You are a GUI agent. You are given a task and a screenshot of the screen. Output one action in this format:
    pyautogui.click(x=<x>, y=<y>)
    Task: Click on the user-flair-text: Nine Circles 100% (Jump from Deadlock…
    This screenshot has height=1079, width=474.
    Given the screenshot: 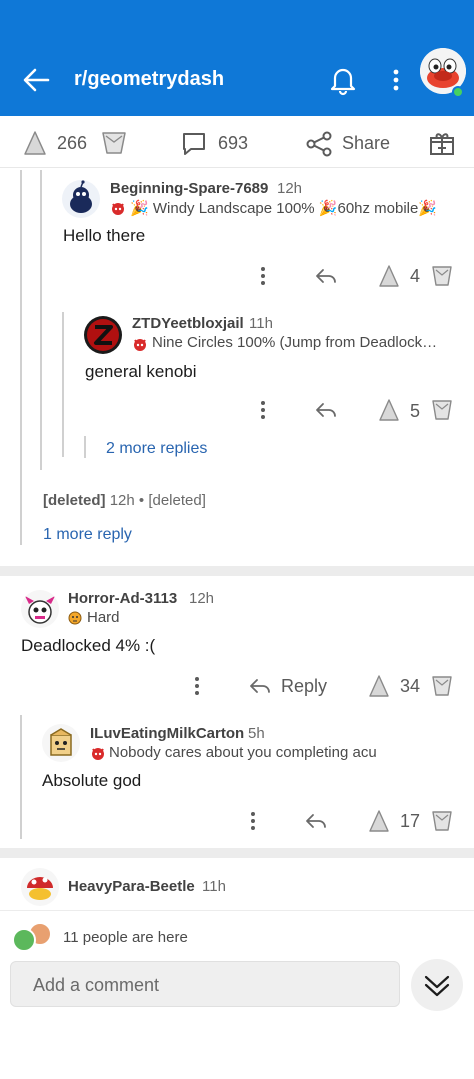 What is the action you would take?
    pyautogui.click(x=295, y=342)
    